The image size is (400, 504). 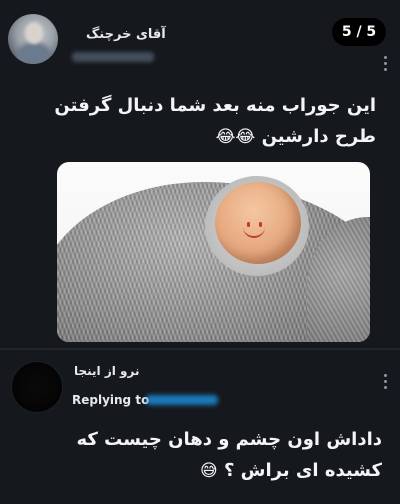 I want to click on replying-to-handle-blurred, so click(x=182, y=400).